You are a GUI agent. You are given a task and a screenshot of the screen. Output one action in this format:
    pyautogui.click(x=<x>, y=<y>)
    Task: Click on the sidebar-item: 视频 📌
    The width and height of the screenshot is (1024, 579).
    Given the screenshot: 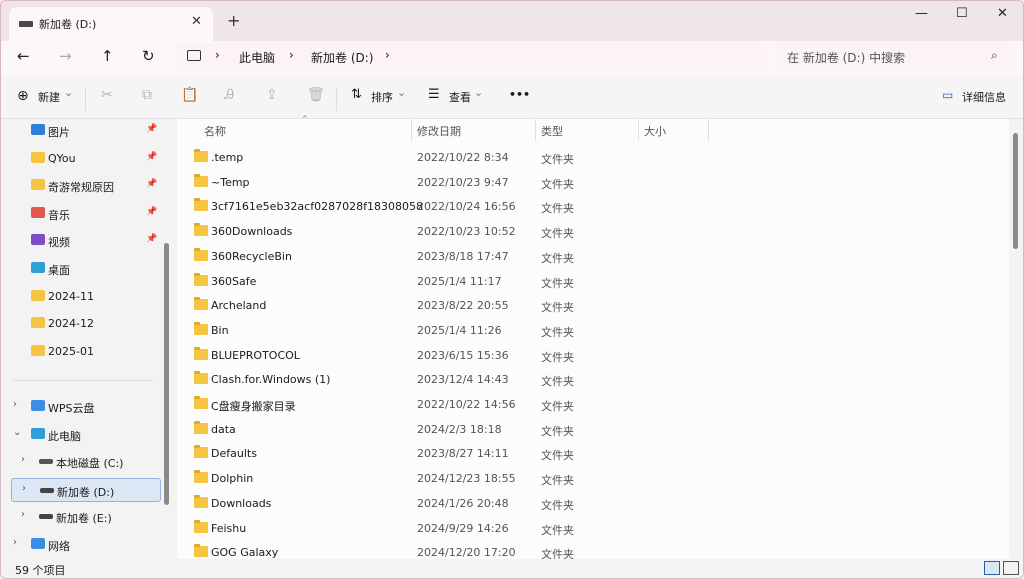 What is the action you would take?
    pyautogui.click(x=86, y=241)
    